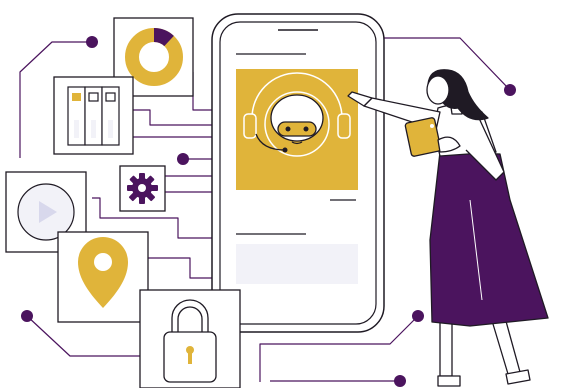 The height and width of the screenshot is (388, 569). I want to click on file-cabinet-card, so click(93, 115).